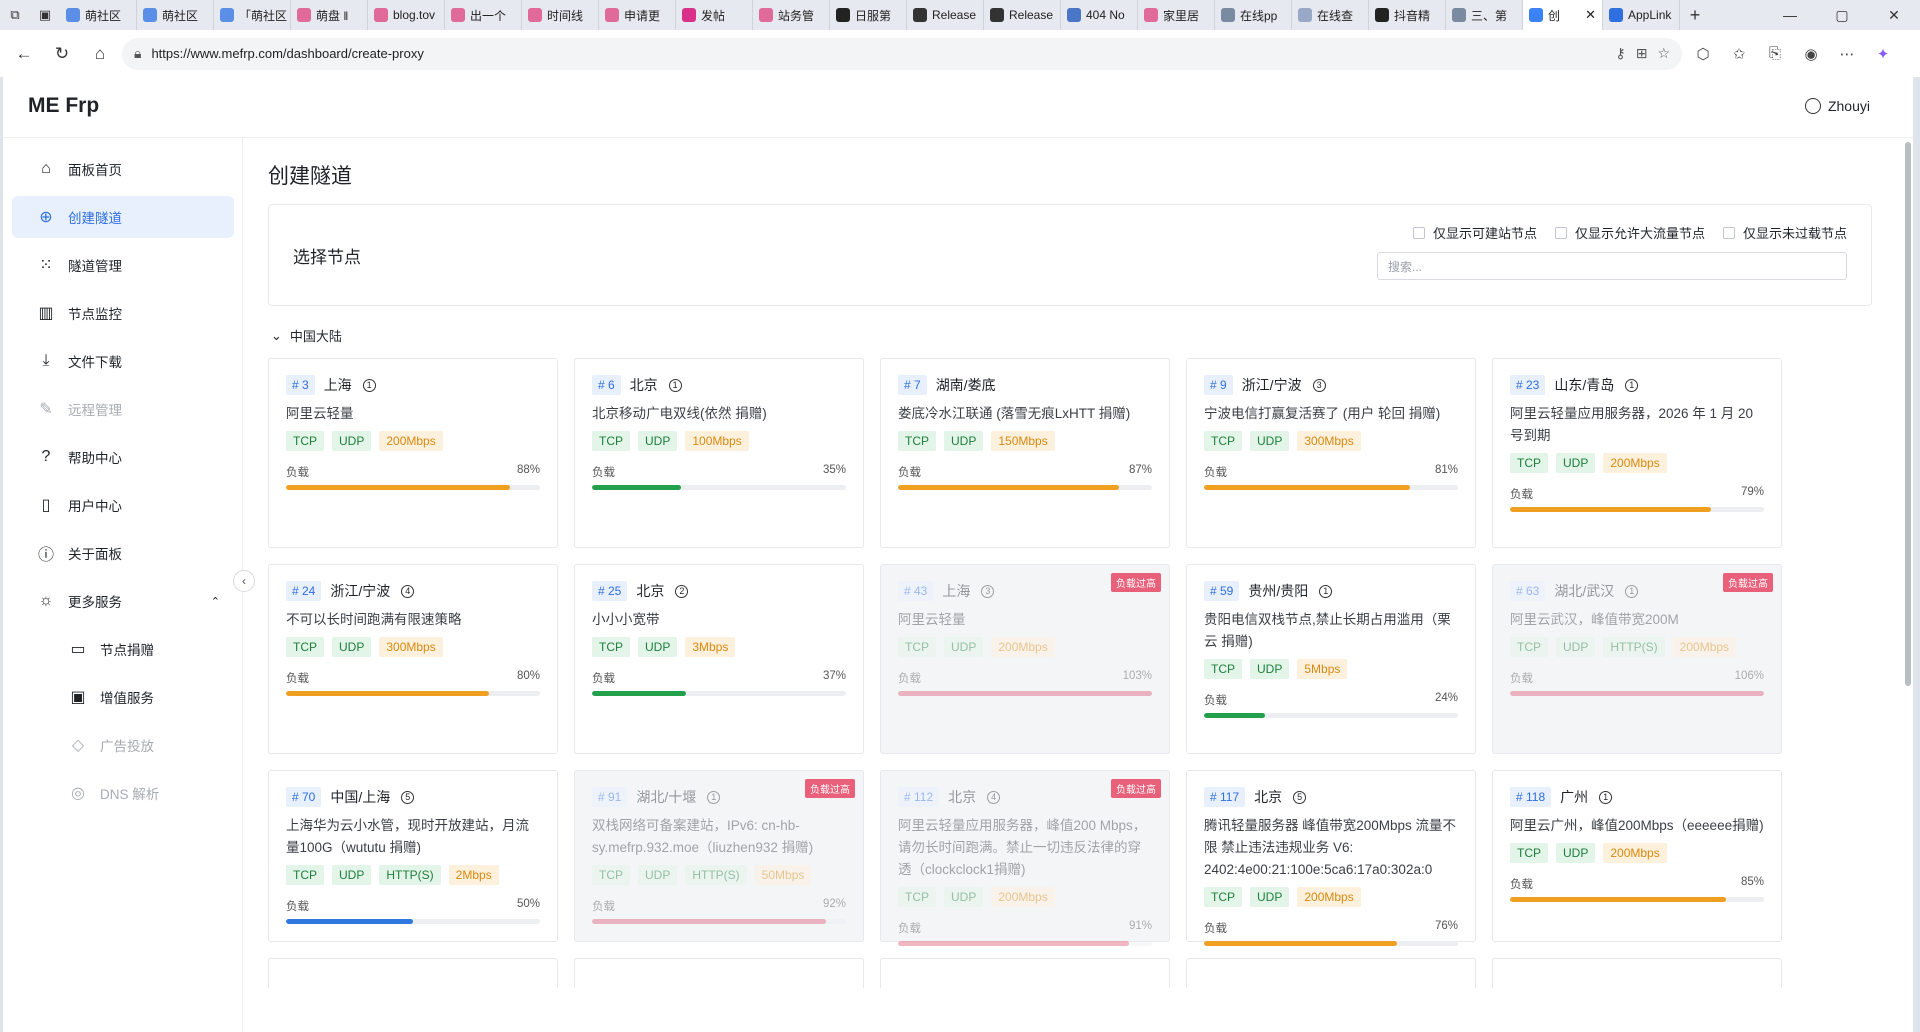 The width and height of the screenshot is (1920, 1032). I want to click on sidebar-item: ⌂ 面板首页, so click(123, 169).